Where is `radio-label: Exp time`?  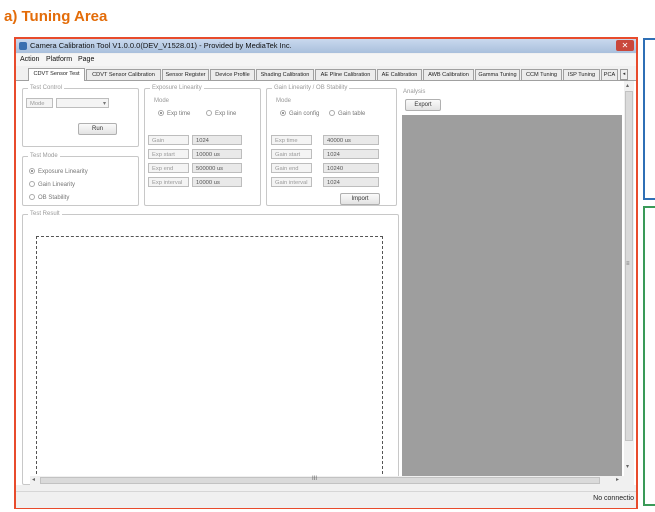
radio-label: Exp time is located at coordinates (179, 114).